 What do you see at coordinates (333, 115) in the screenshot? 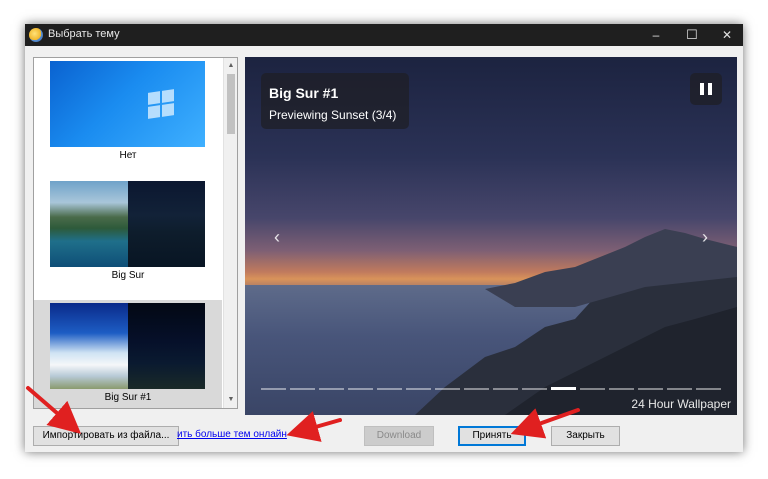
I see `preview-subtitle: Previewing Sunset (3/4)` at bounding box center [333, 115].